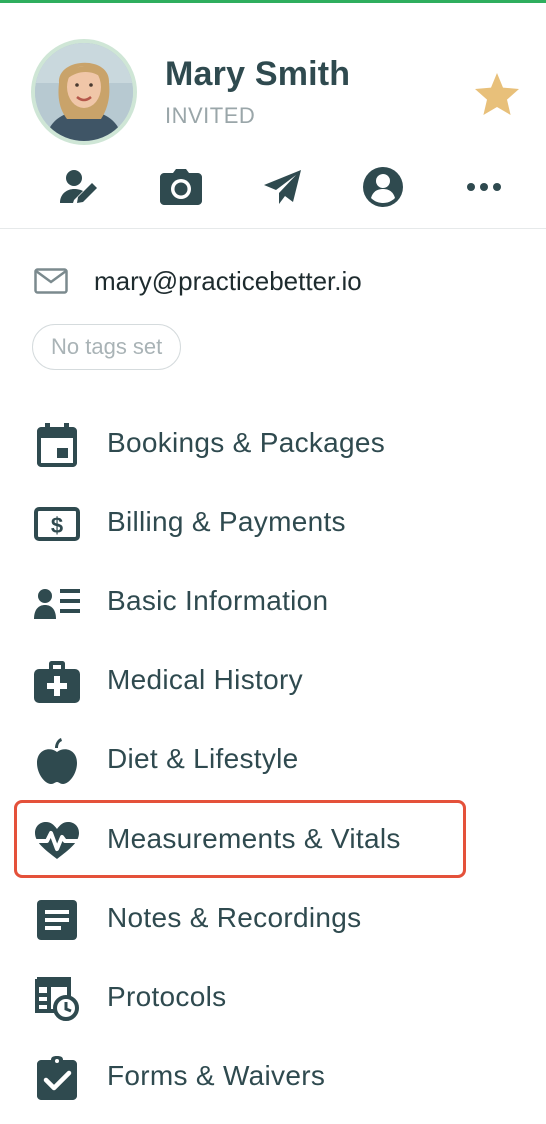 The height and width of the screenshot is (1124, 546). Describe the element at coordinates (57, 1078) in the screenshot. I see `clipboard-check-icon` at that location.